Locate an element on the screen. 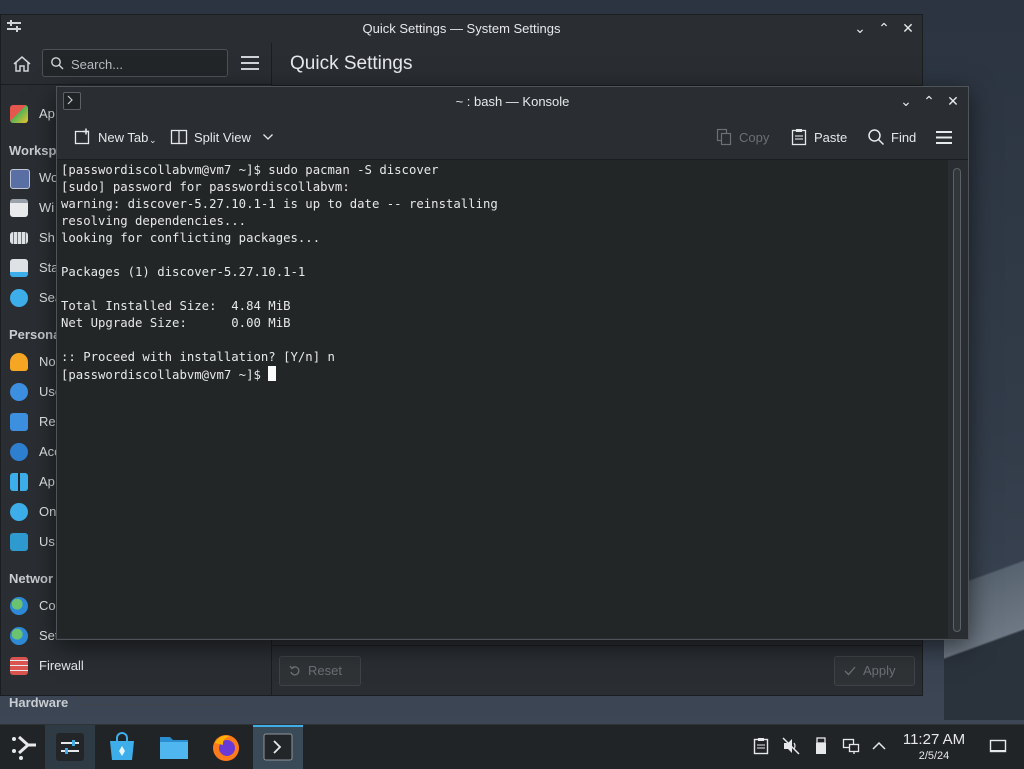  chevron-up-icon is located at coordinates (879, 746).